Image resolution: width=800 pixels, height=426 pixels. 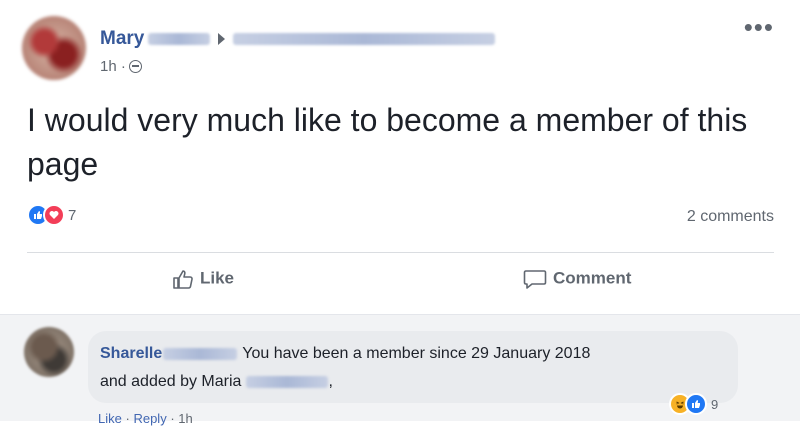 I want to click on commenter-surname-redacted, so click(x=200, y=353).